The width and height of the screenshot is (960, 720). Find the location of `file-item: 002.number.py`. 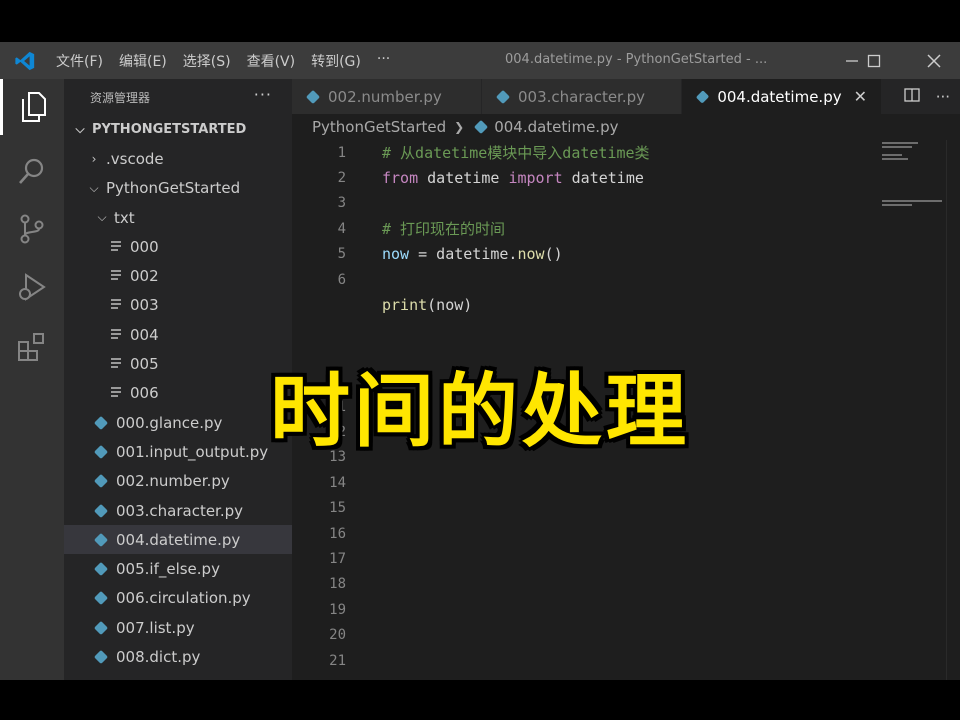

file-item: 002.number.py is located at coordinates (178, 481).